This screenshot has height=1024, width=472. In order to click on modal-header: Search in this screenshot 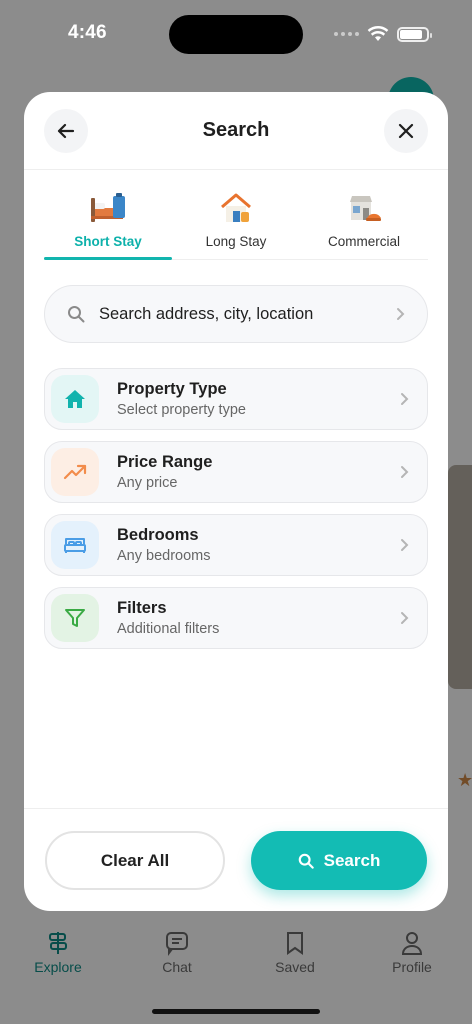, I will do `click(236, 131)`.